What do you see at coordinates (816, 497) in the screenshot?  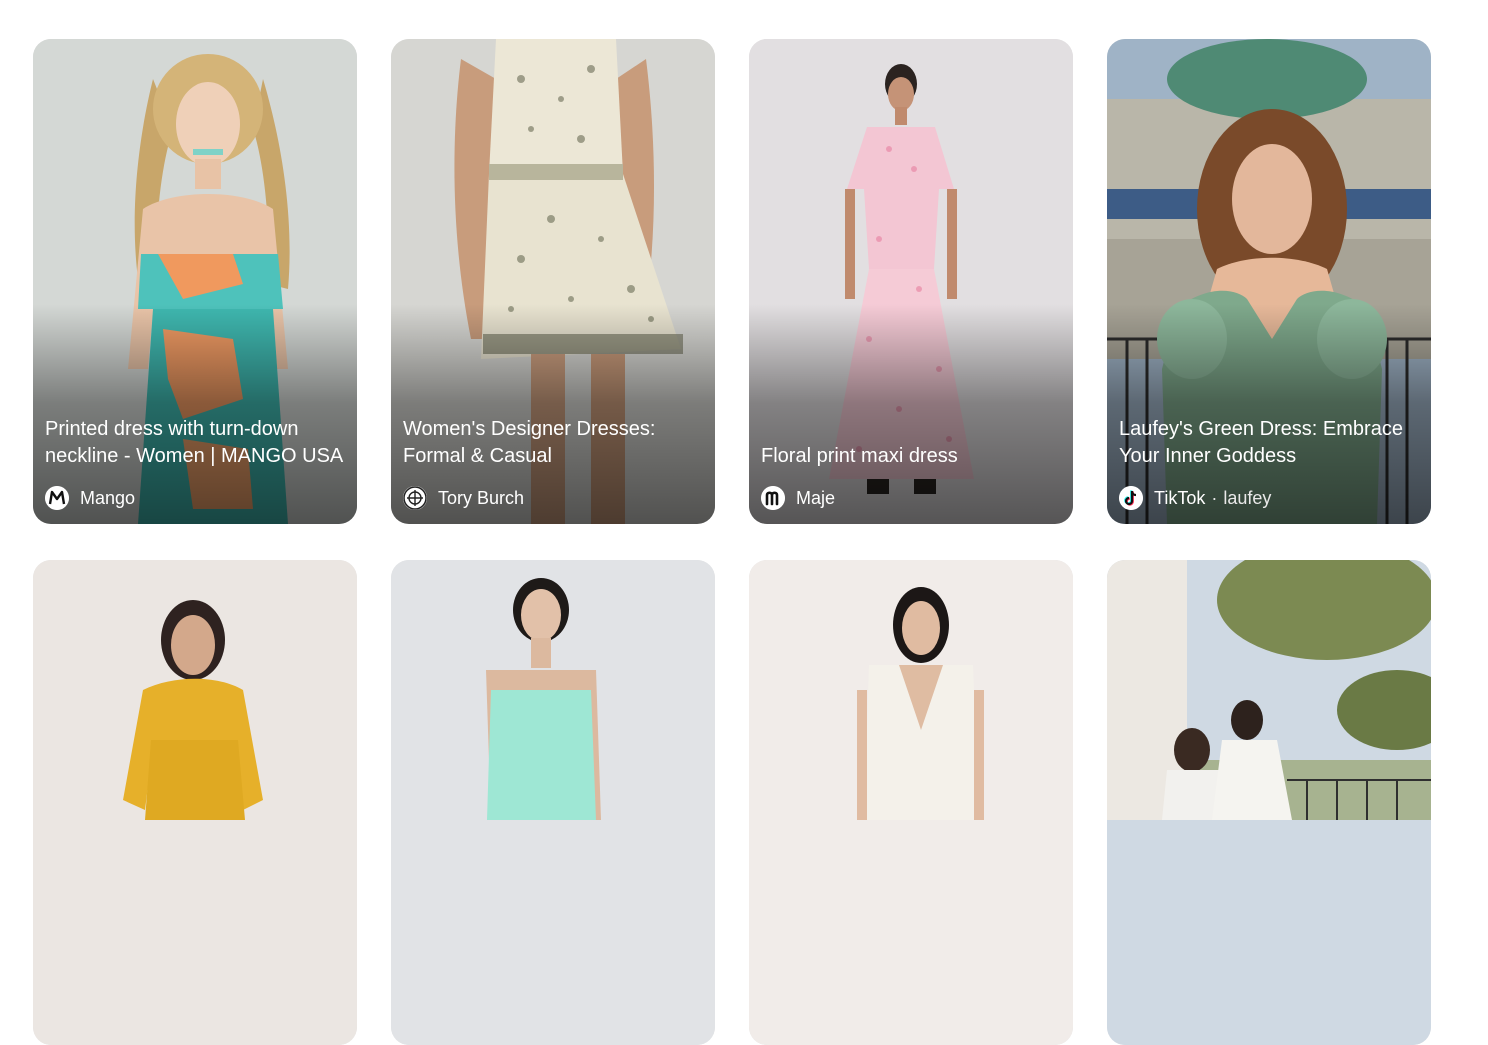 I see `source-name: Maje` at bounding box center [816, 497].